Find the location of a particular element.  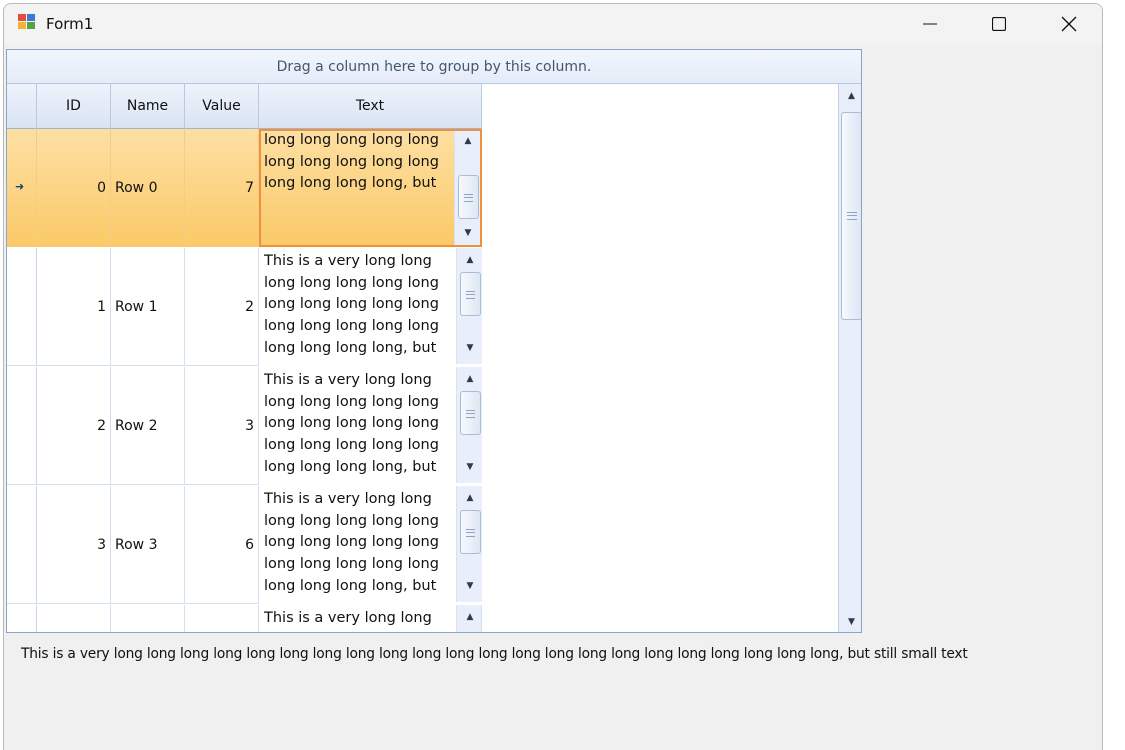

close-button is located at coordinates (1068, 24).